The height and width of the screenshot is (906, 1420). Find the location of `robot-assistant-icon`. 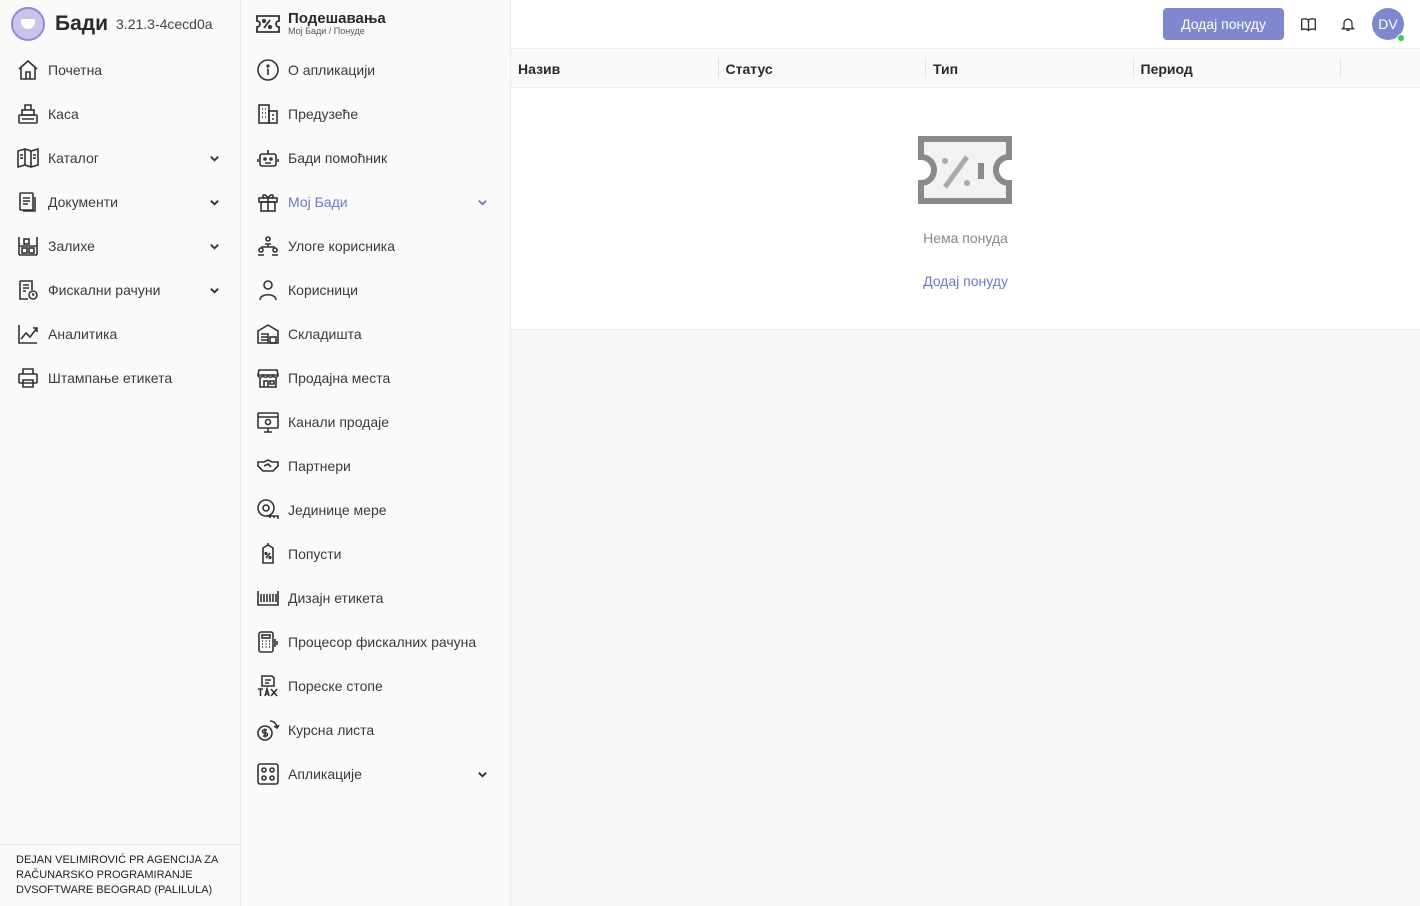

robot-assistant-icon is located at coordinates (268, 158).